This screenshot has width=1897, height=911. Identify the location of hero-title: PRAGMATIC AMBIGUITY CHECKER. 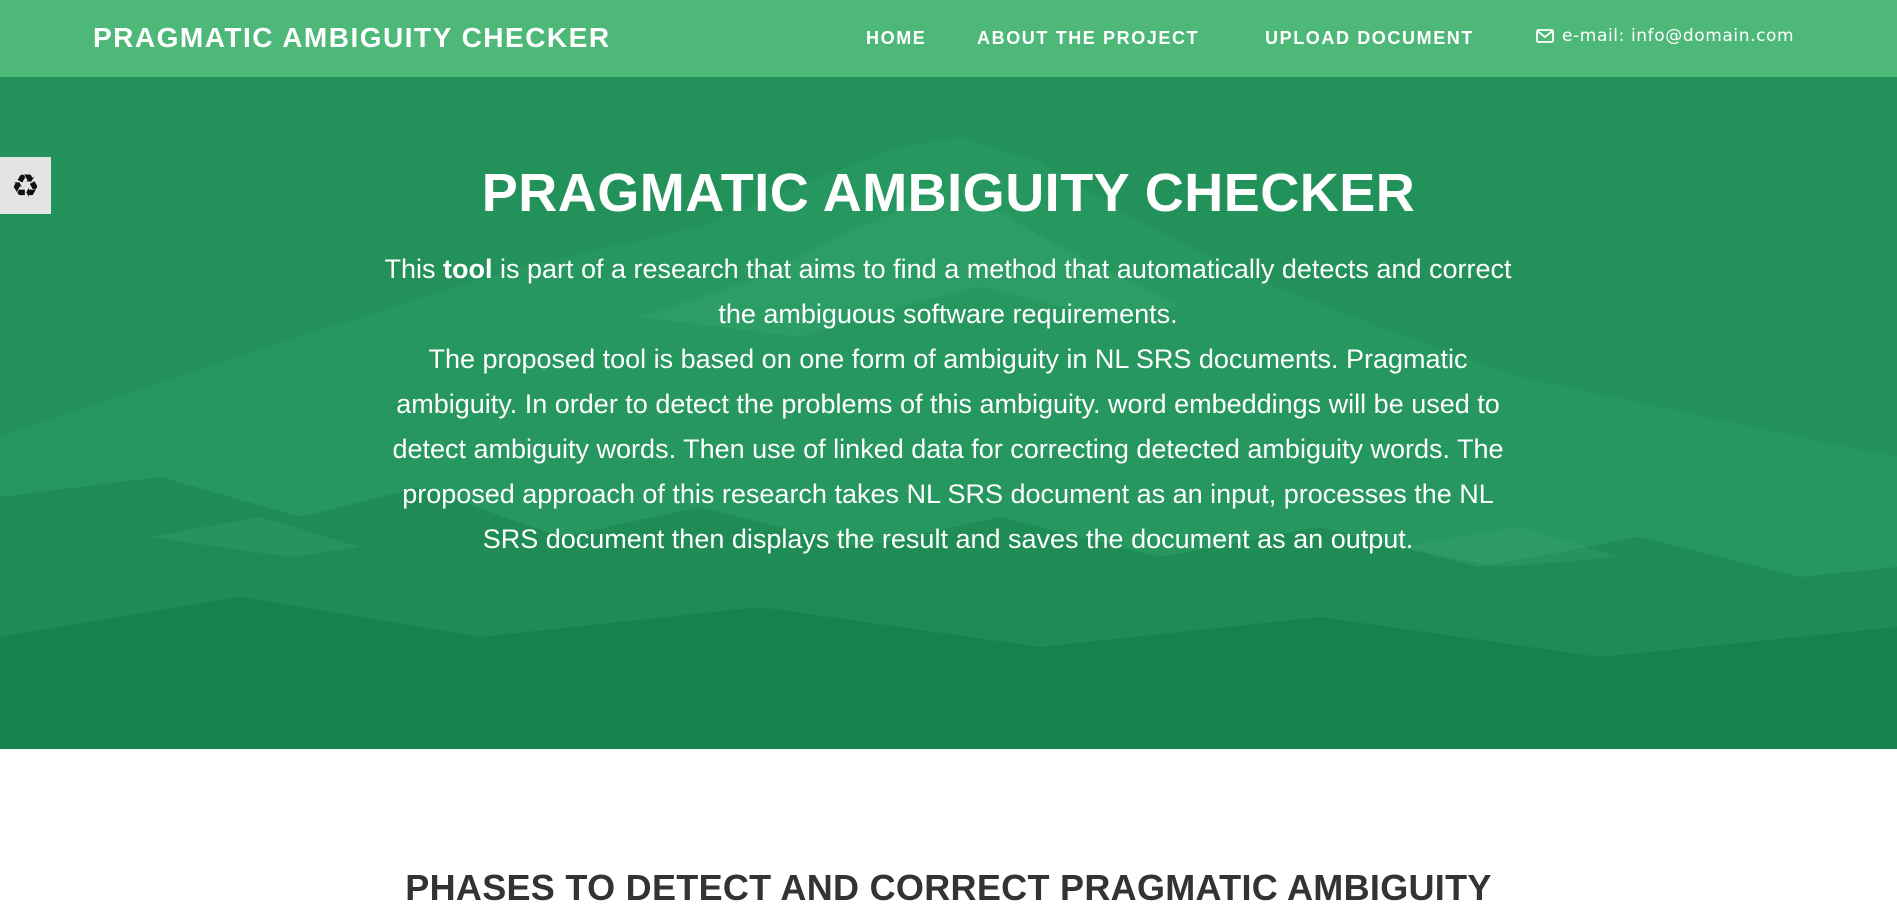
(948, 193).